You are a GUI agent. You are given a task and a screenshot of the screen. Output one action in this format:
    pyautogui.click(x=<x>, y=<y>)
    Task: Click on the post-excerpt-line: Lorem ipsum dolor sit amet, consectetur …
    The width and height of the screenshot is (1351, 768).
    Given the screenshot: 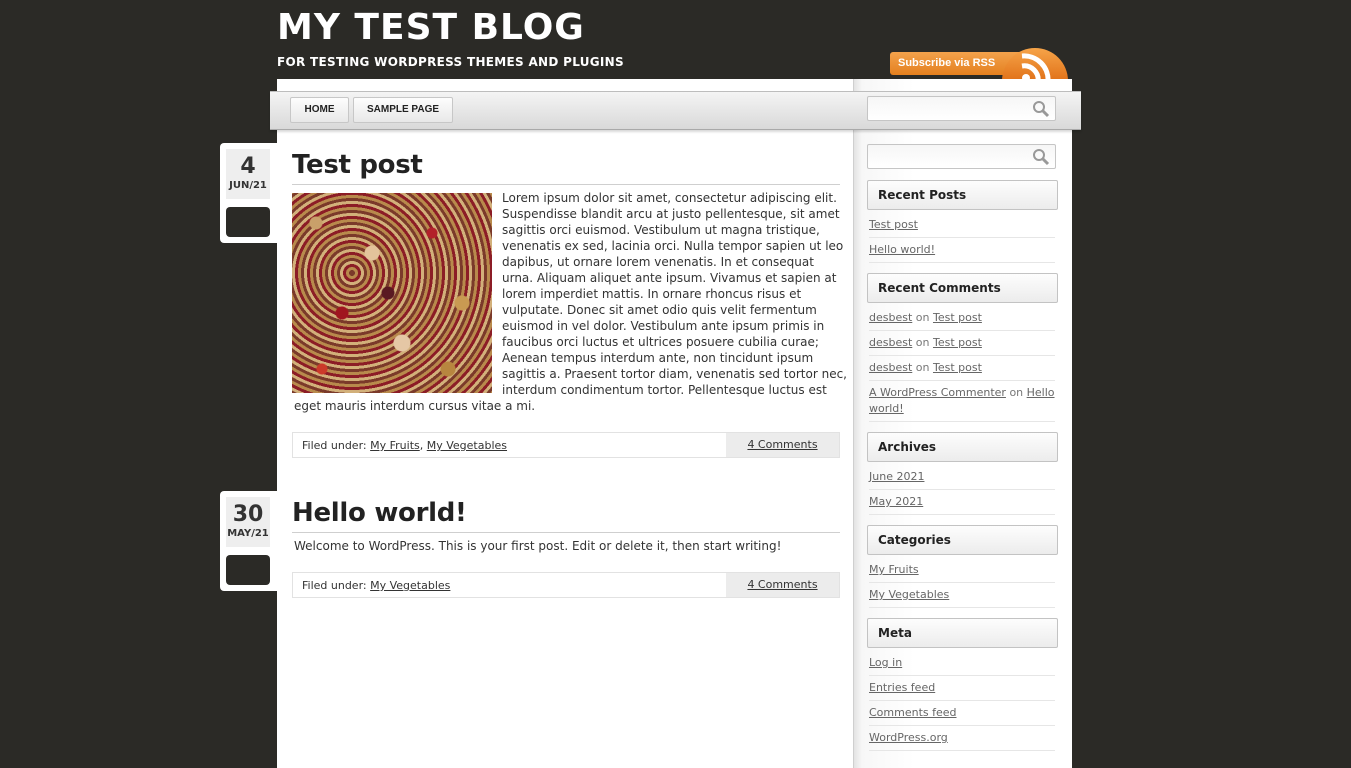 What is the action you would take?
    pyautogui.click(x=669, y=198)
    